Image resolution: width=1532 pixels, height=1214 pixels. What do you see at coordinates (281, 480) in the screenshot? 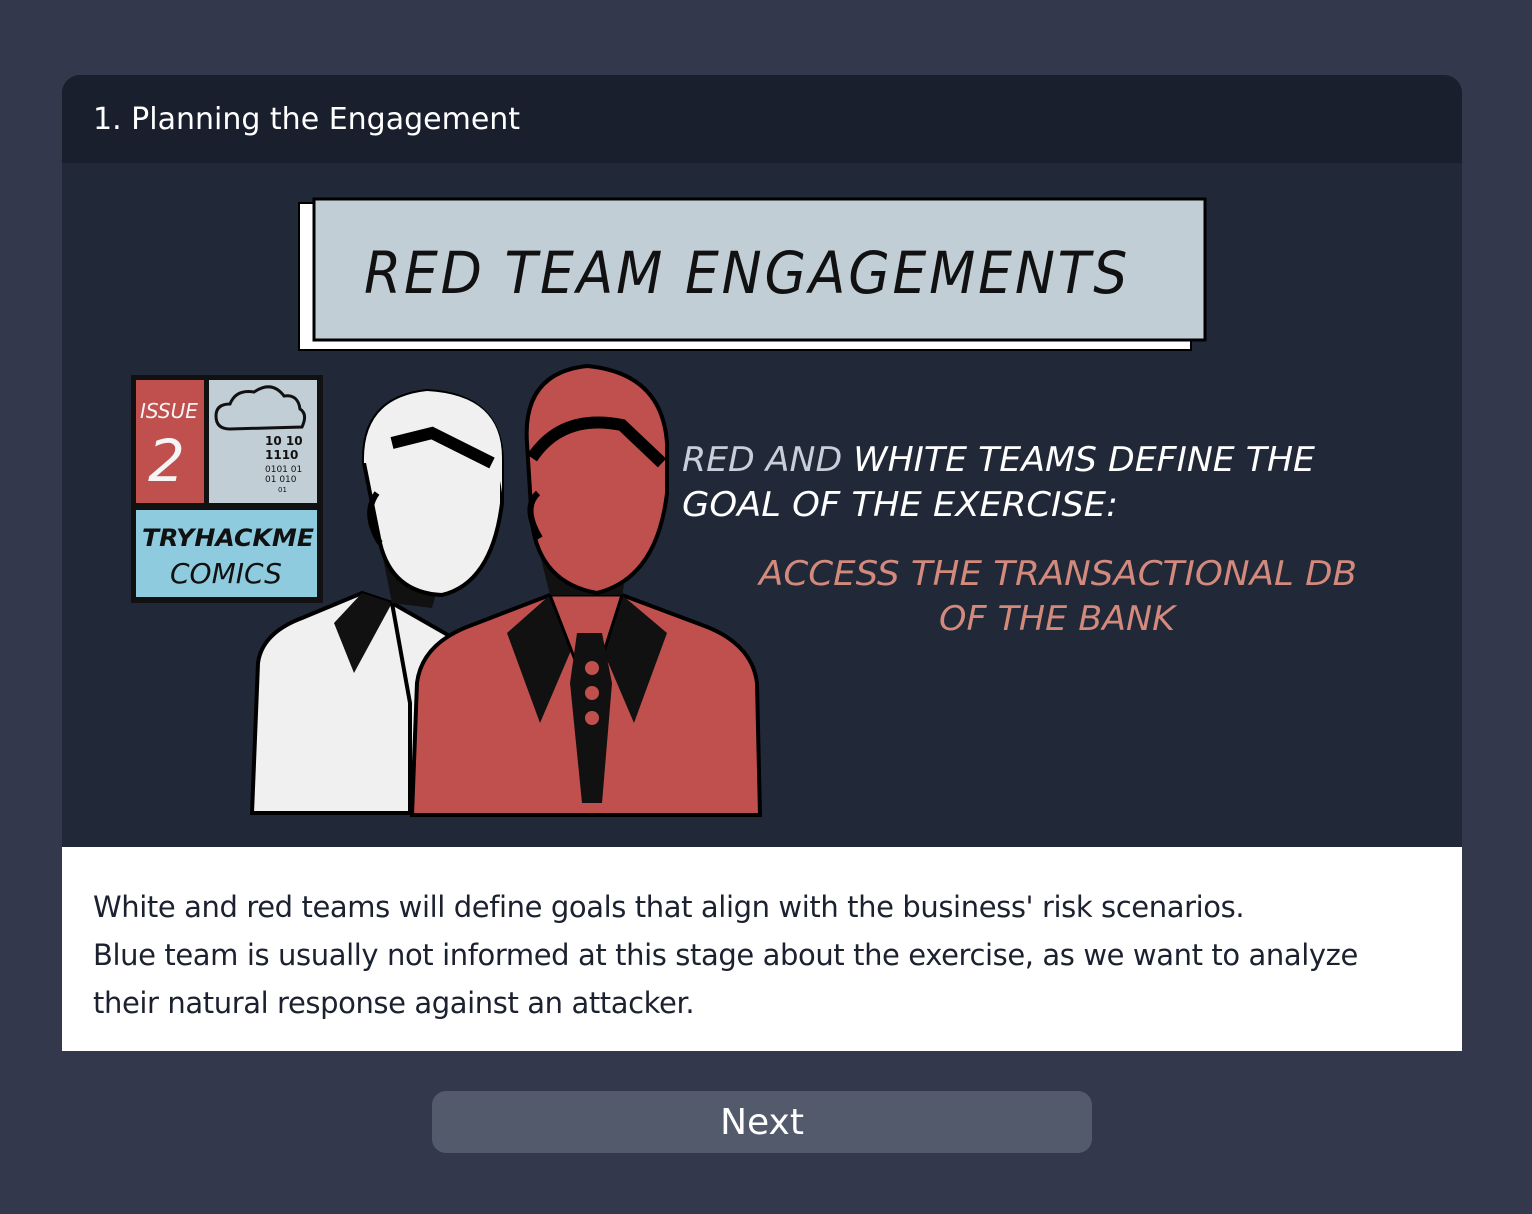
I see `binary-line-4: 01 010` at bounding box center [281, 480].